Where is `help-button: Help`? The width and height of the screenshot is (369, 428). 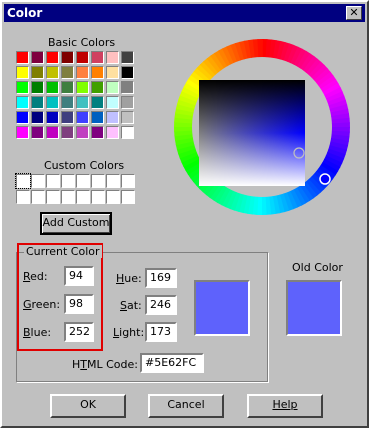
help-button: Help is located at coordinates (285, 406).